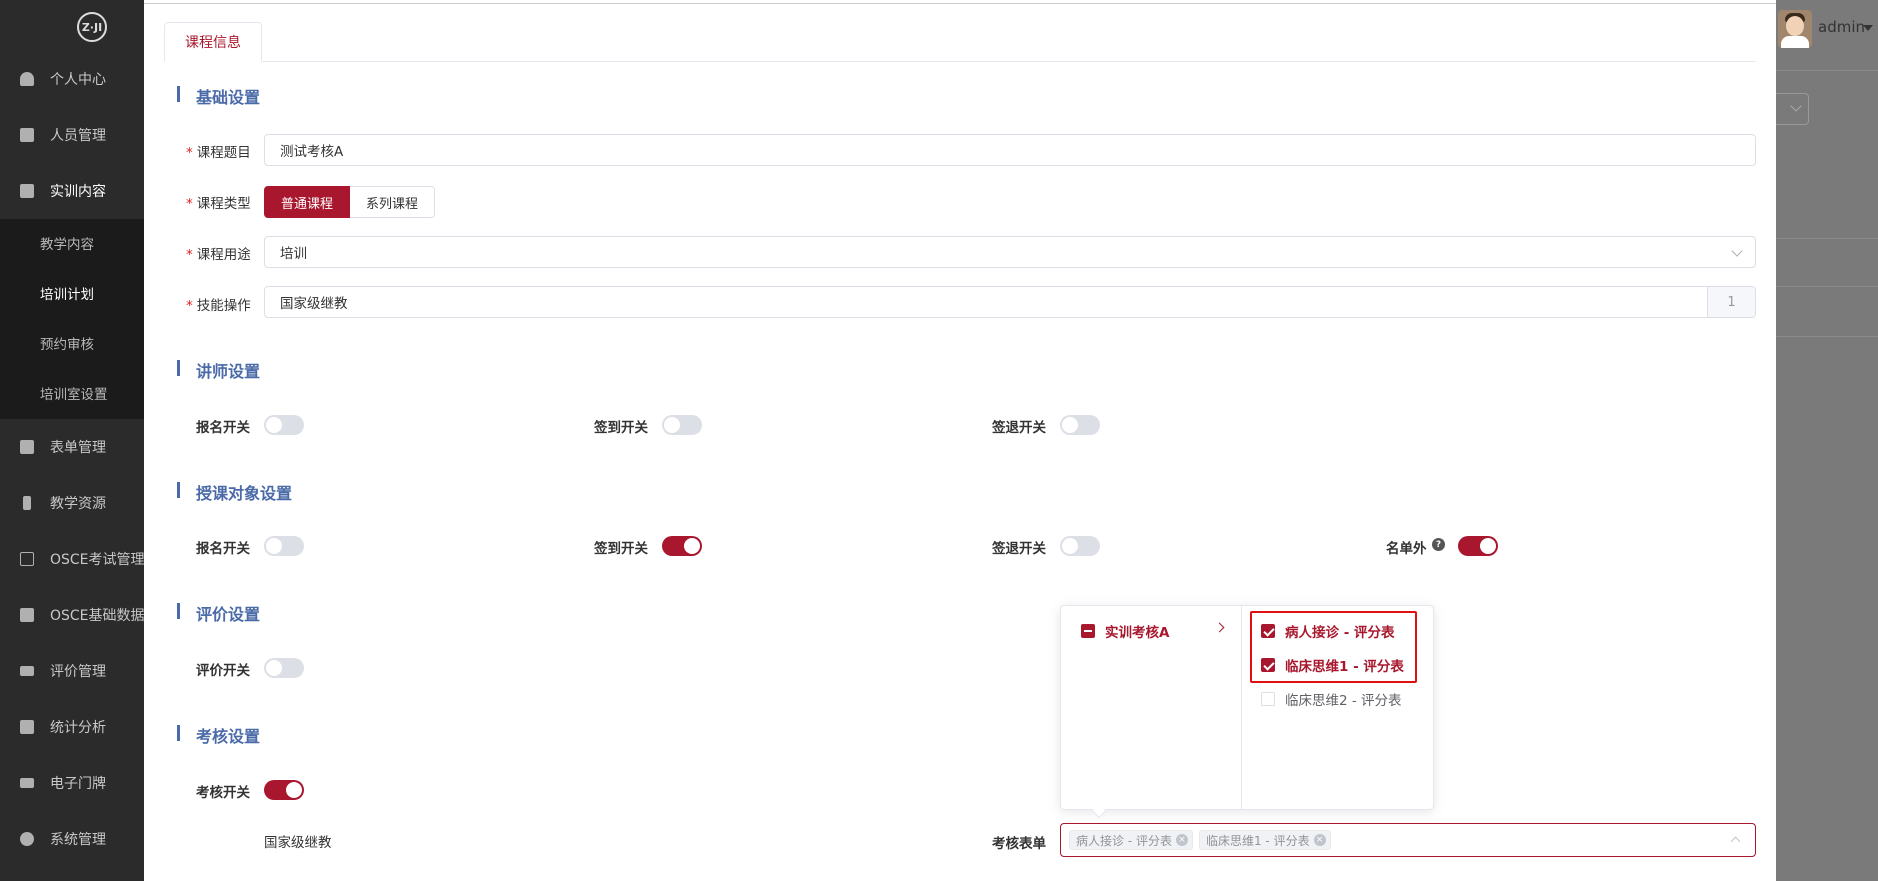  What do you see at coordinates (27, 727) in the screenshot?
I see `bar-chart-icon` at bounding box center [27, 727].